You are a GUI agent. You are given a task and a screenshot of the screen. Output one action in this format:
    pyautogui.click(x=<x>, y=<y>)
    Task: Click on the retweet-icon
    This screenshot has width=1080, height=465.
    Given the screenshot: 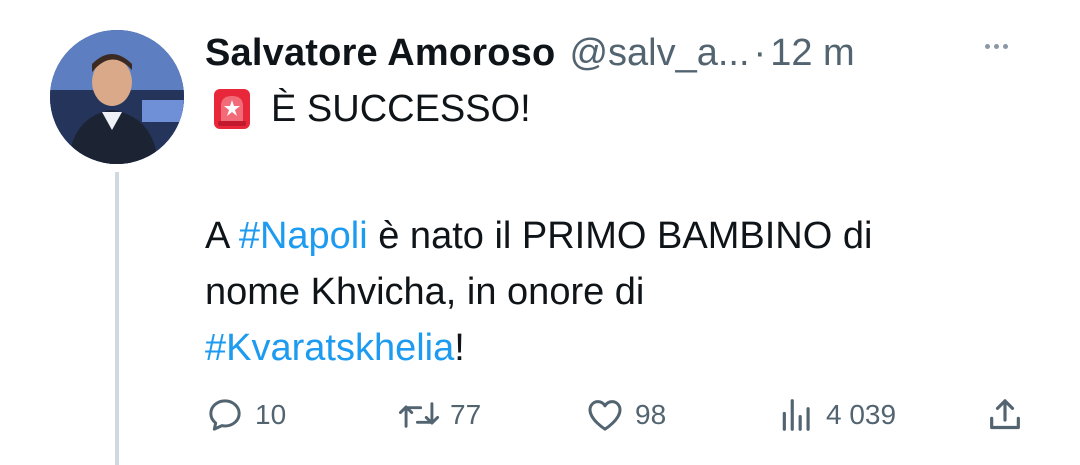 What is the action you would take?
    pyautogui.click(x=419, y=415)
    